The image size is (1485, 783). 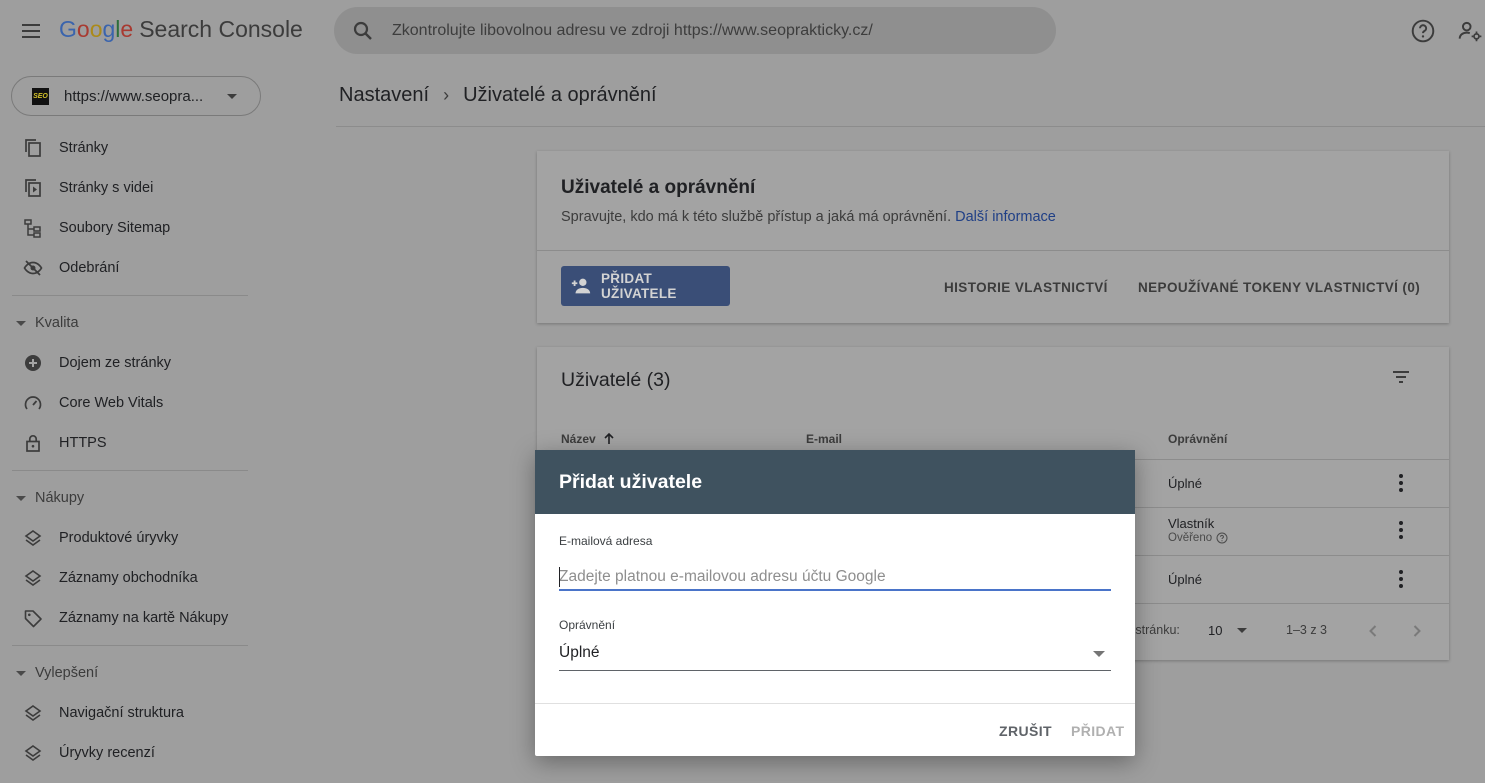 What do you see at coordinates (130, 363) in the screenshot?
I see `sidebar-item-page-experience: Dojem ze stránky` at bounding box center [130, 363].